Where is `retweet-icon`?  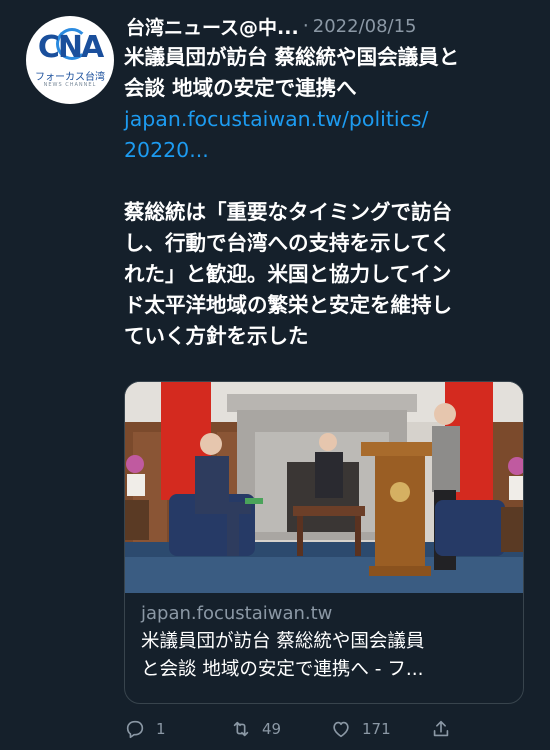 retweet-icon is located at coordinates (241, 729).